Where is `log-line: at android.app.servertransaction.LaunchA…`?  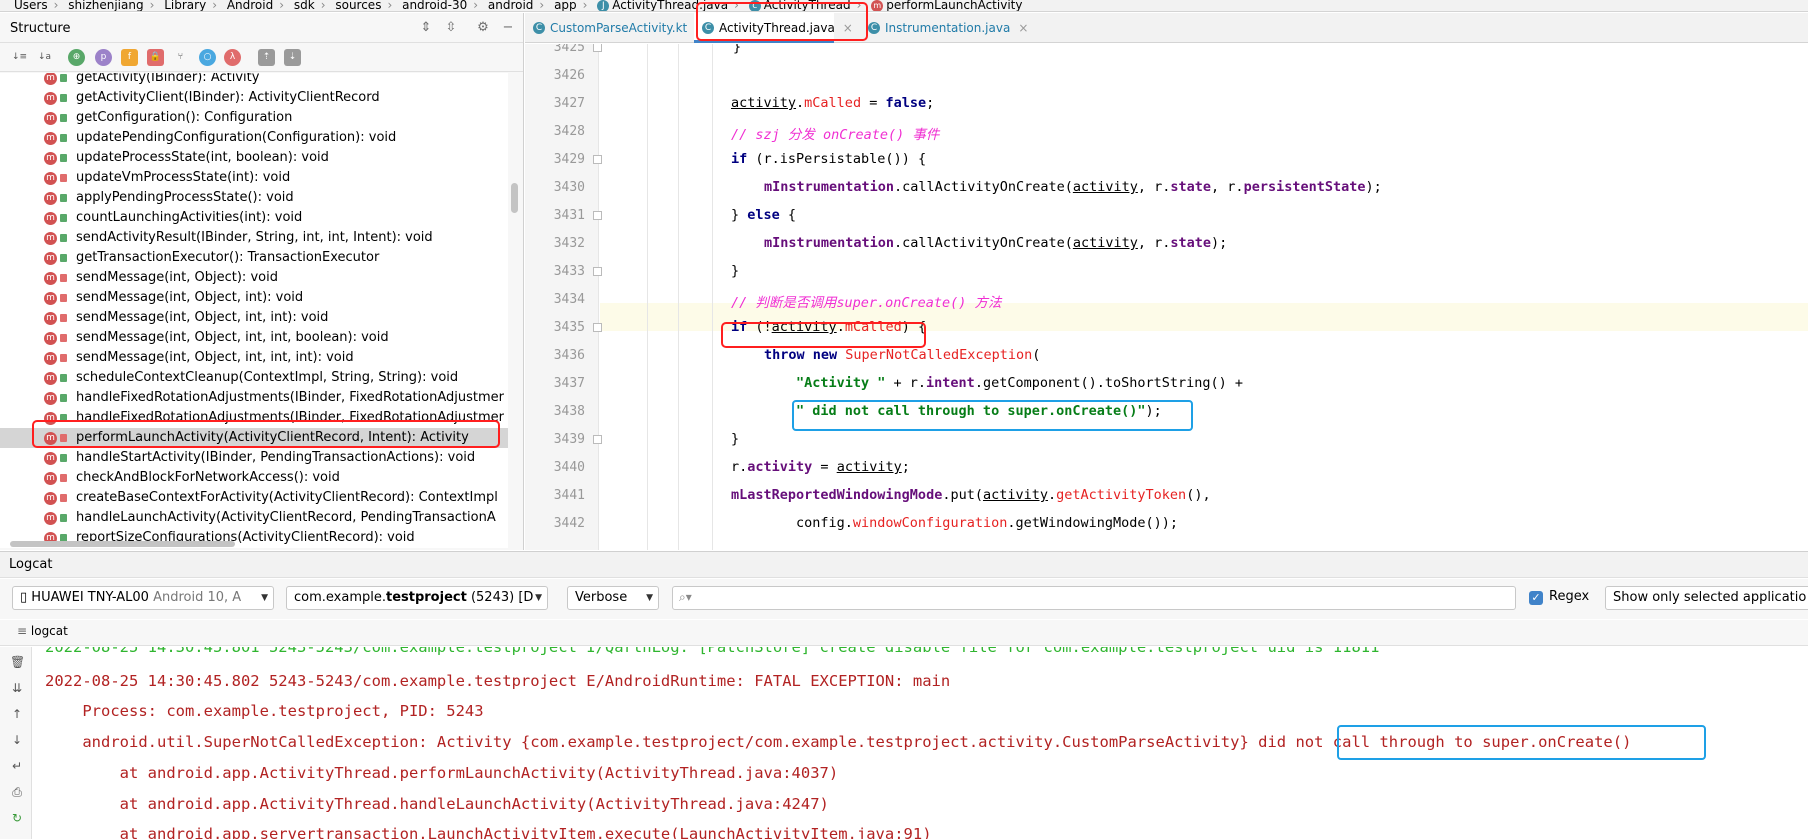
log-line: at android.app.servertransaction.LaunchA… is located at coordinates (488, 832).